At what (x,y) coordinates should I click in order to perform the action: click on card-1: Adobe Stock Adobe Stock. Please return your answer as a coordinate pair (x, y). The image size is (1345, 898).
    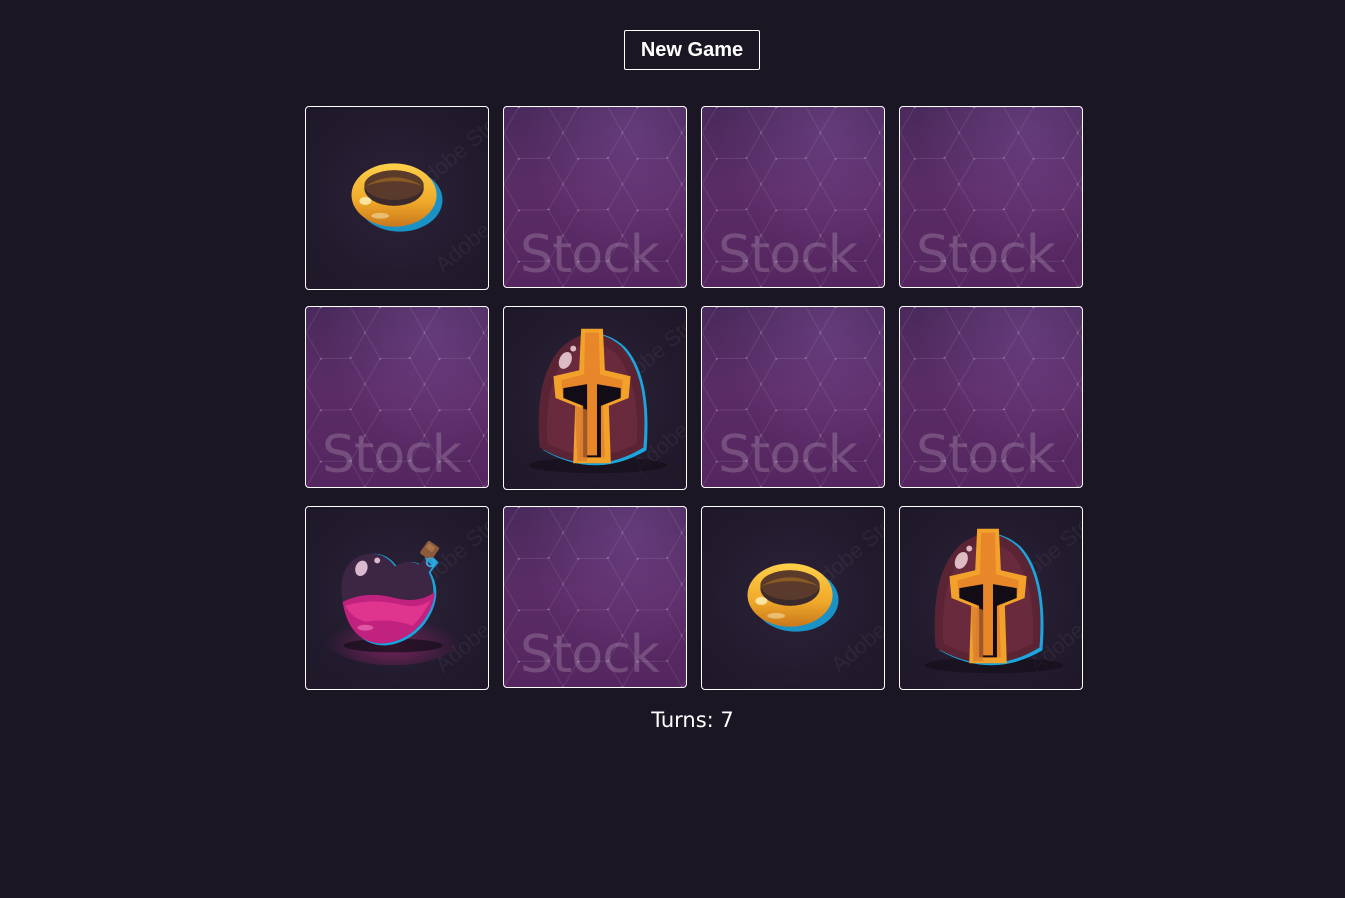
    Looking at the image, I should click on (397, 198).